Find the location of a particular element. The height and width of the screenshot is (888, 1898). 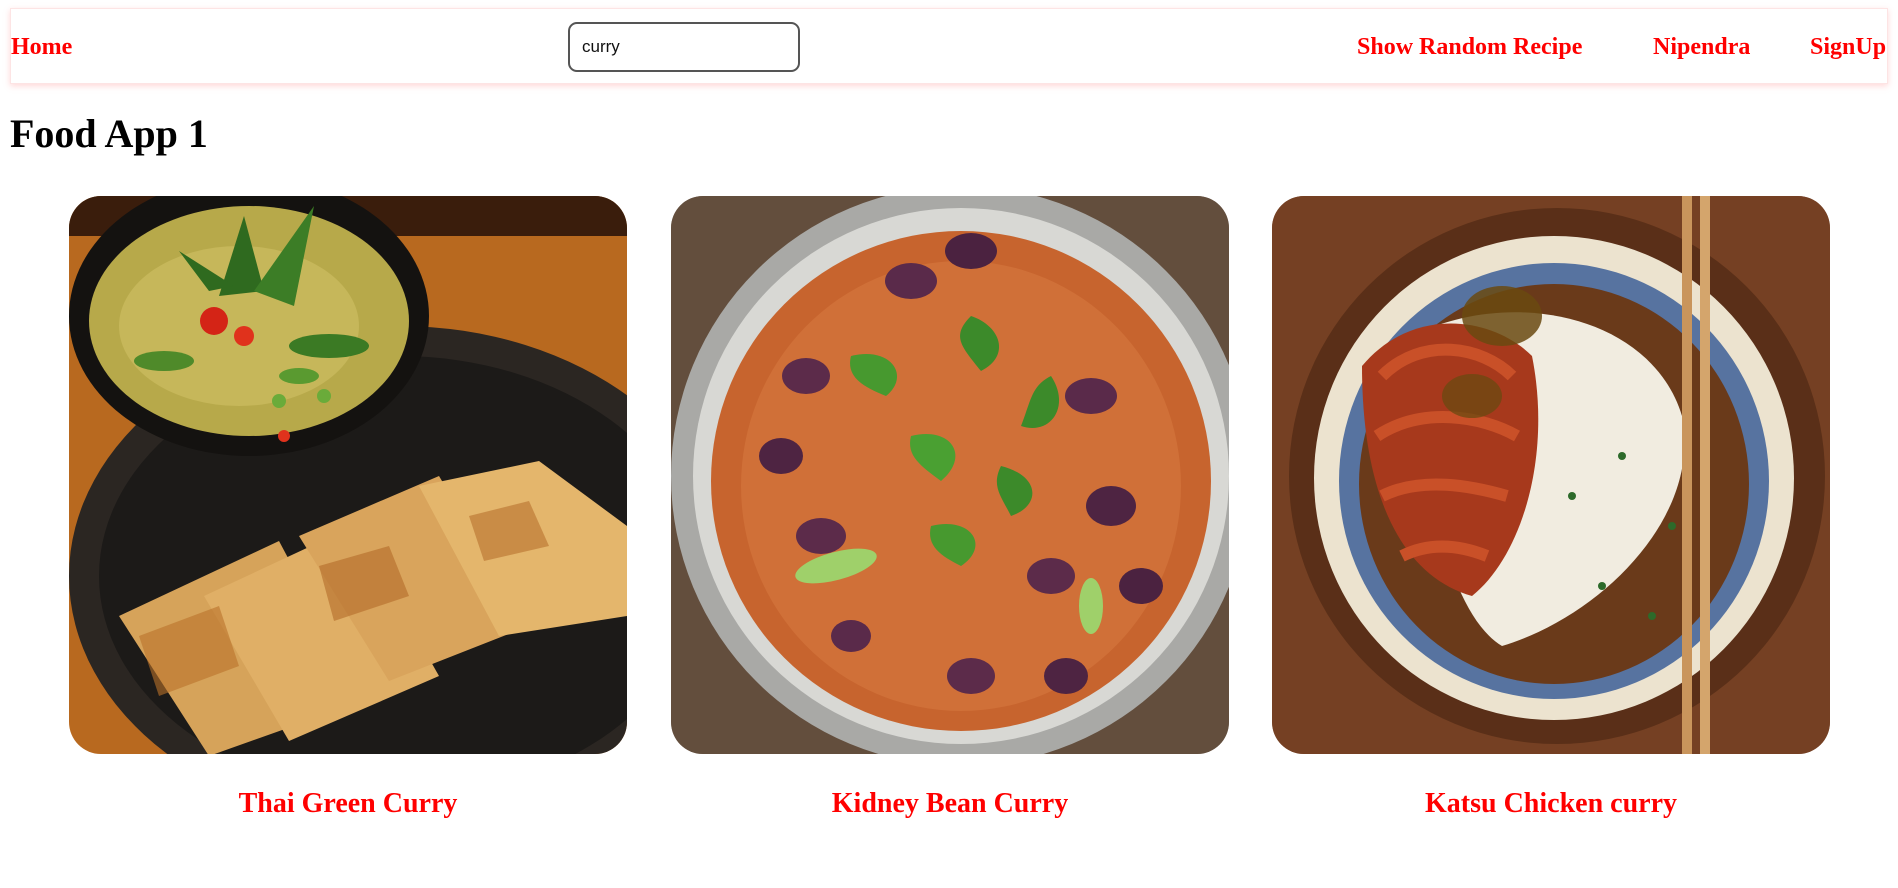

recipe-title: Katsu Chicken curry is located at coordinates (1551, 804).